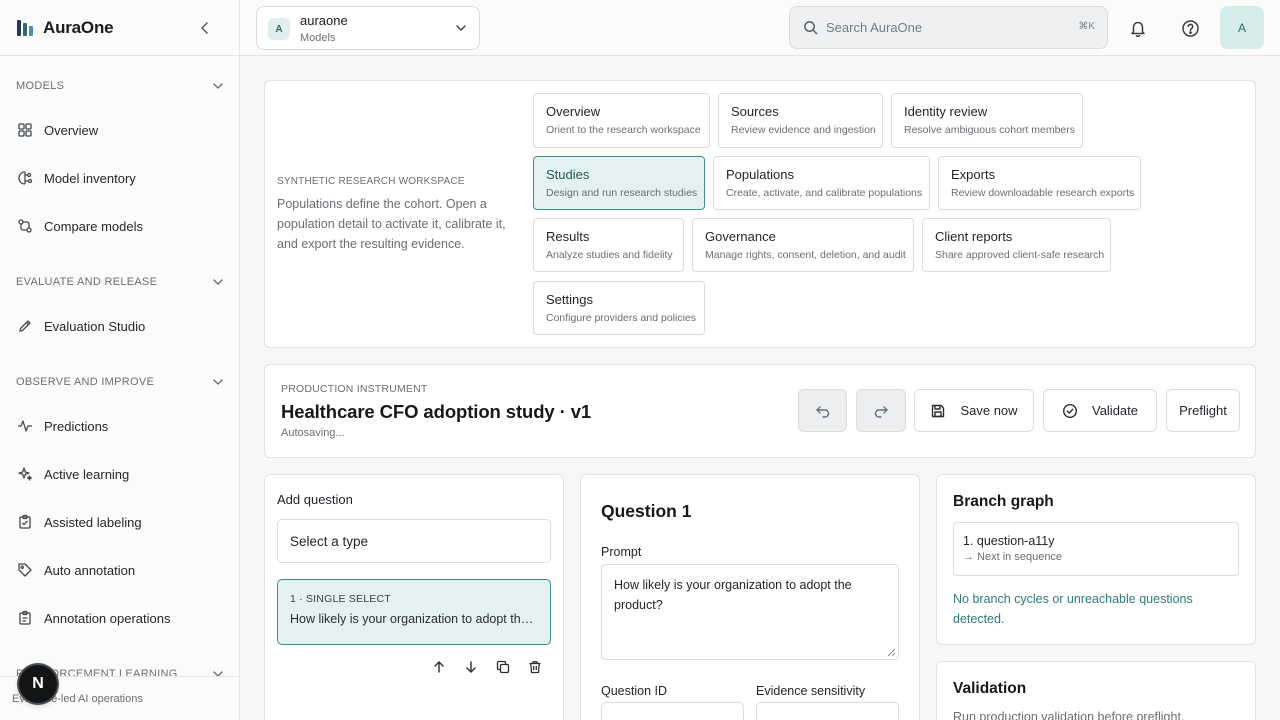  Describe the element at coordinates (93, 522) in the screenshot. I see `sidebar-item-label: Assisted labeling` at that location.